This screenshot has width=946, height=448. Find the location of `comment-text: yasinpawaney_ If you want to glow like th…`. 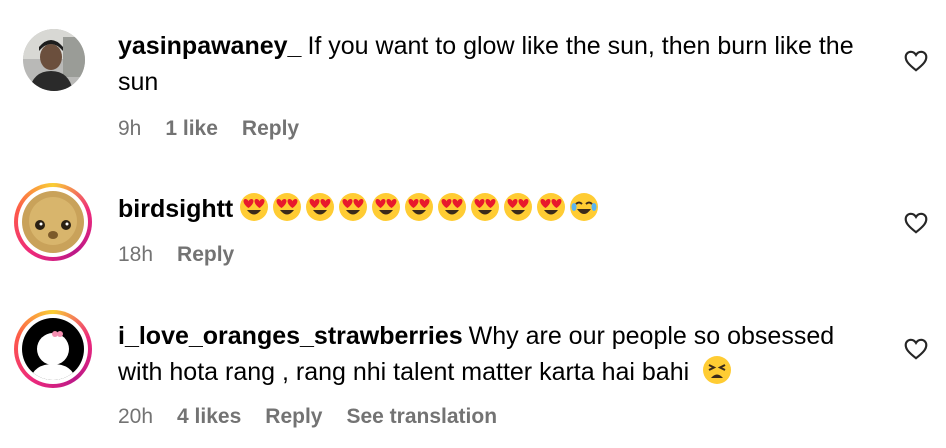

comment-text: yasinpawaney_ If you want to glow like th… is located at coordinates (498, 64).